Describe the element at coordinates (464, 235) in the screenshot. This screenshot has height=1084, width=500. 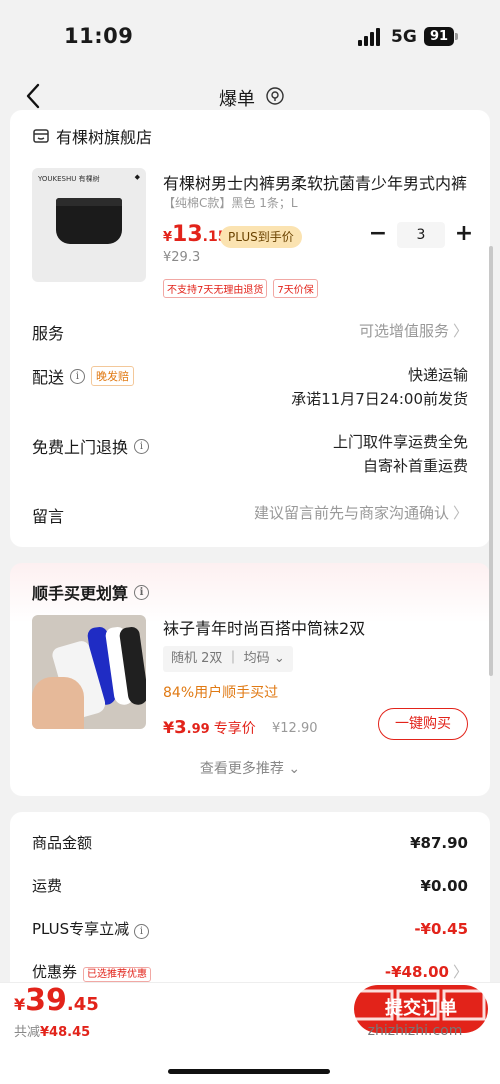
I see `increase-button: +` at that location.